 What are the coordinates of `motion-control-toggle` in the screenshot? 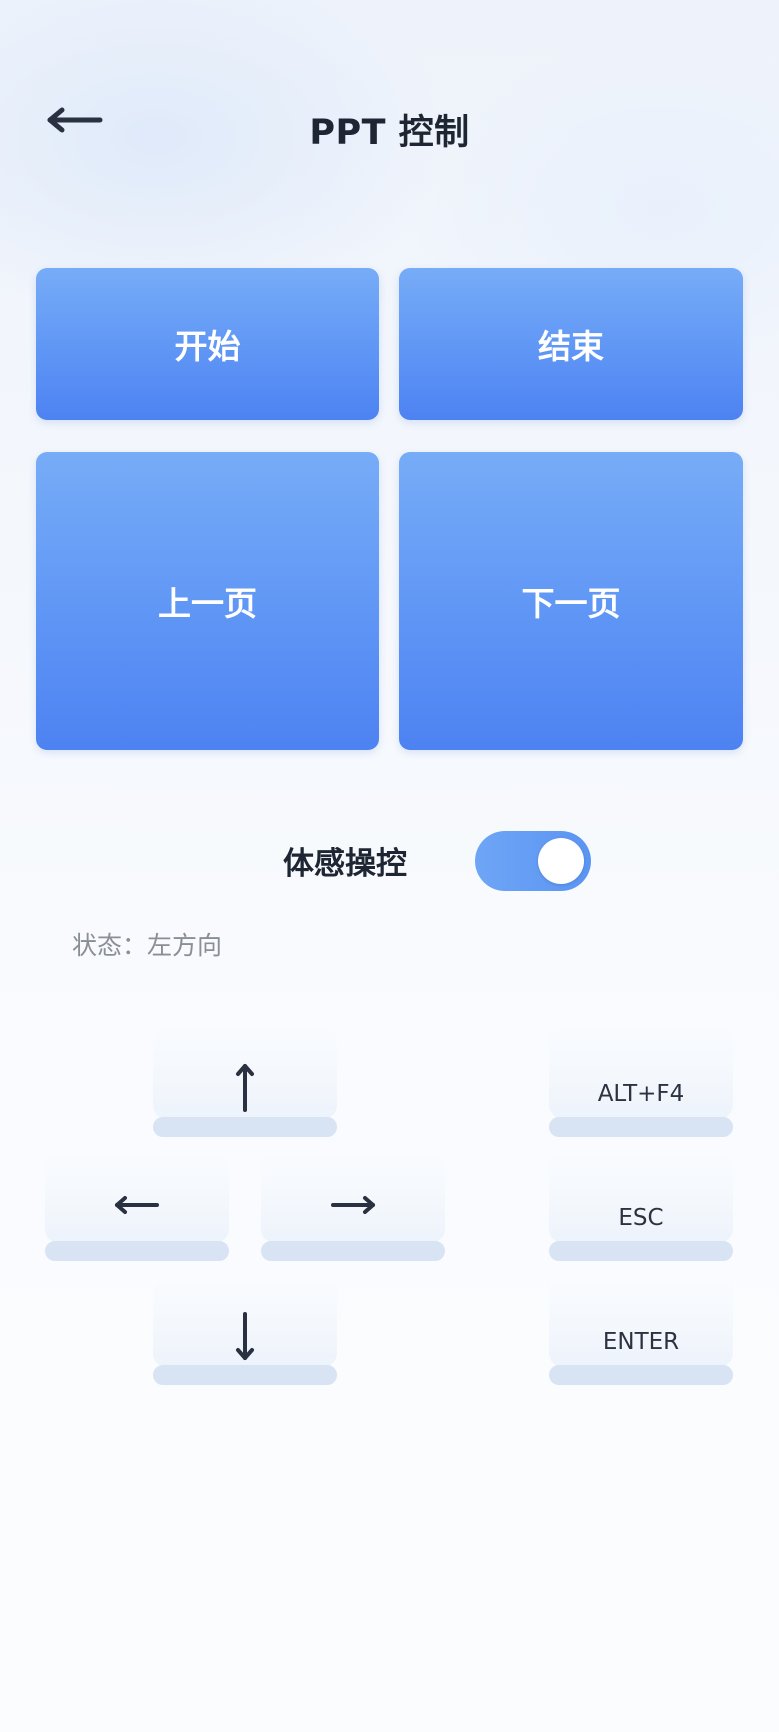 It's located at (533, 861).